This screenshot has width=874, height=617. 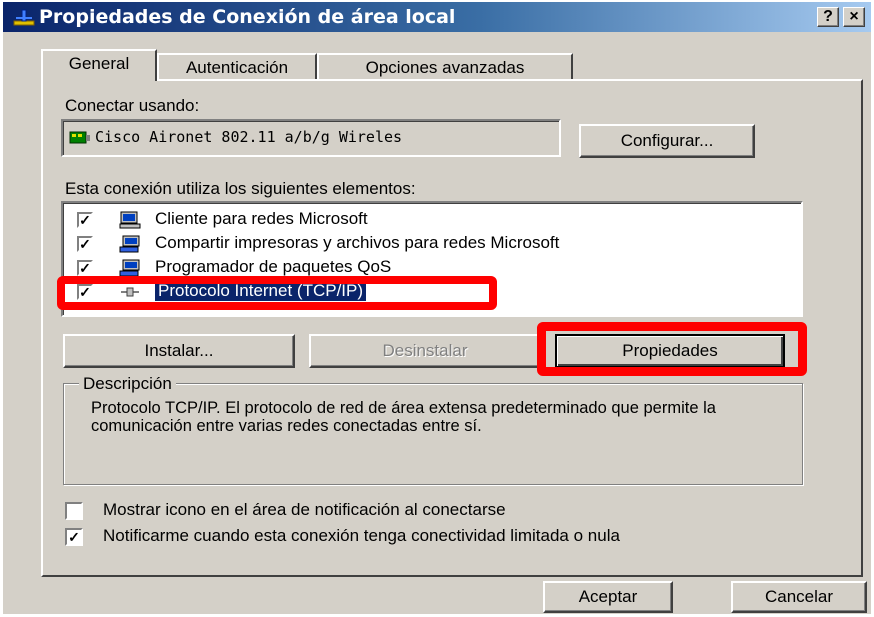 What do you see at coordinates (24, 17) in the screenshot?
I see `network-connection-icon` at bounding box center [24, 17].